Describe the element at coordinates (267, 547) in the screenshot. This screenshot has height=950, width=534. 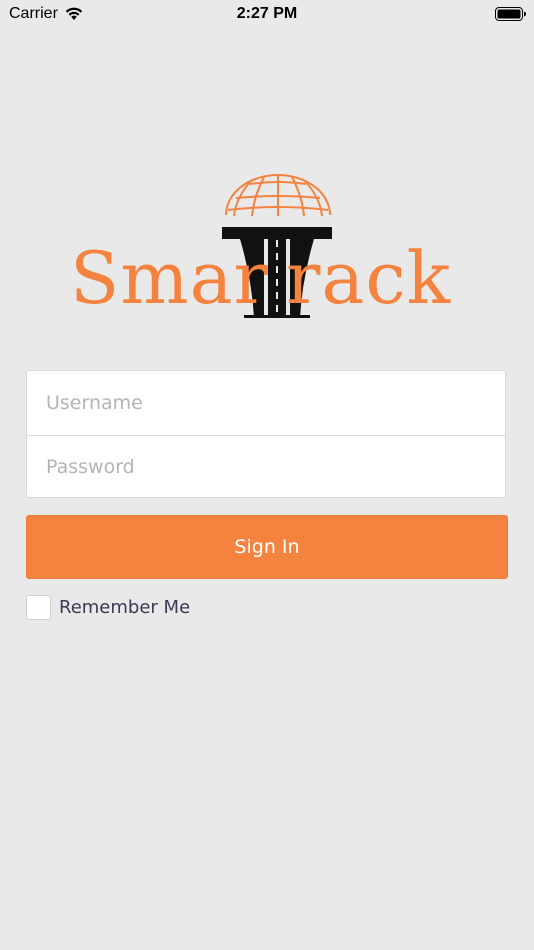
I see `sign-in-button: Sign In` at that location.